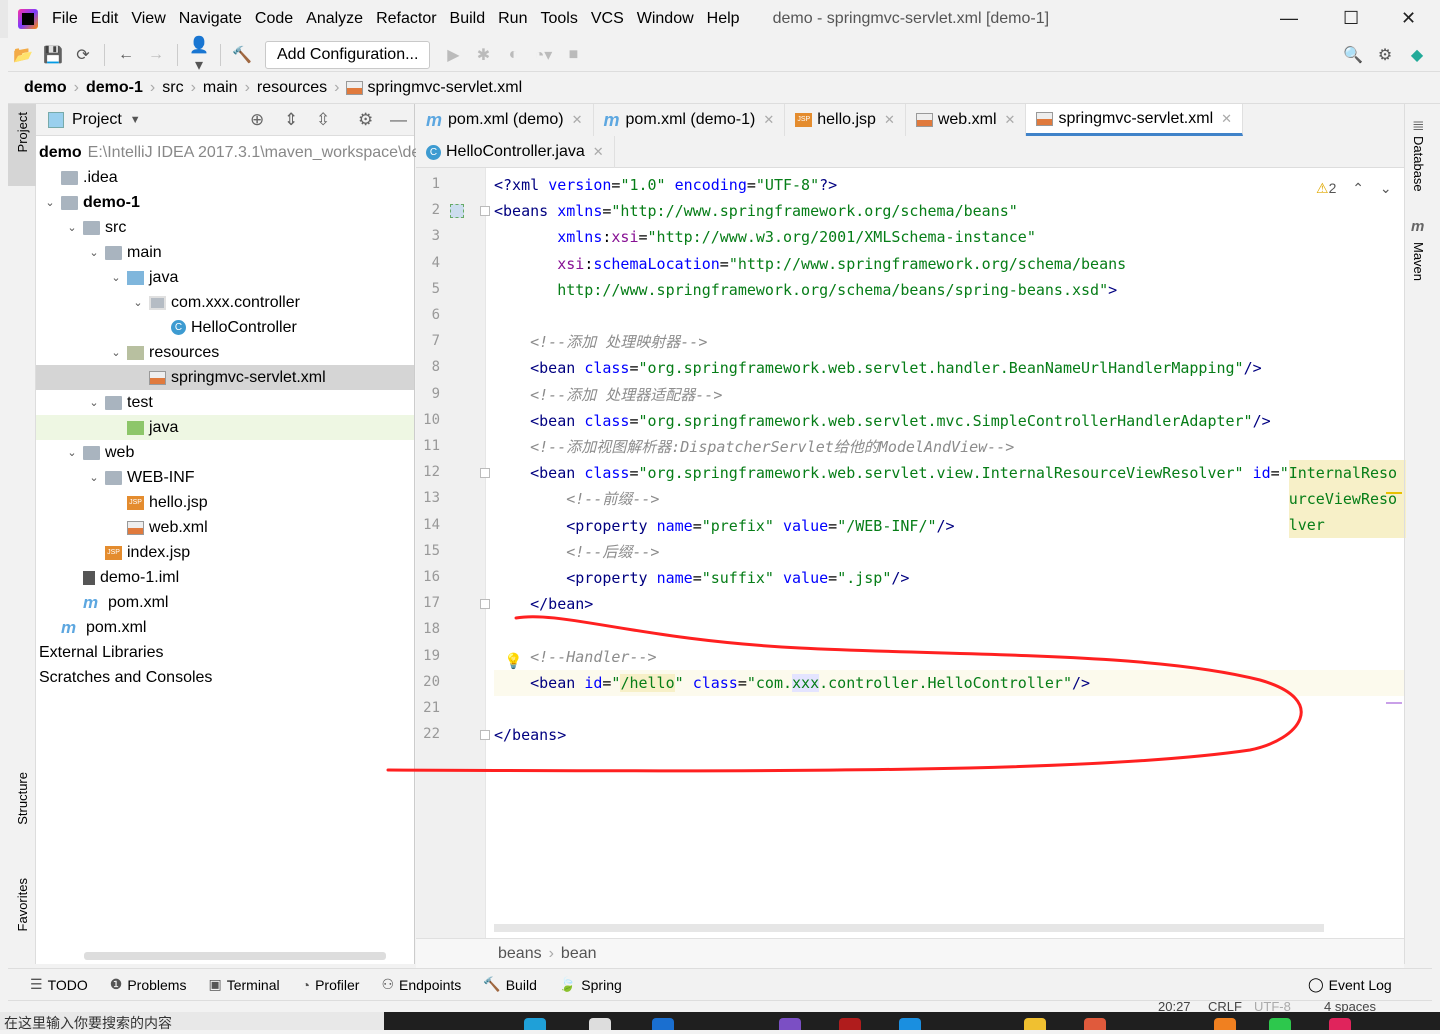  I want to click on intellij-taskbar-icon, so click(1340, 1024).